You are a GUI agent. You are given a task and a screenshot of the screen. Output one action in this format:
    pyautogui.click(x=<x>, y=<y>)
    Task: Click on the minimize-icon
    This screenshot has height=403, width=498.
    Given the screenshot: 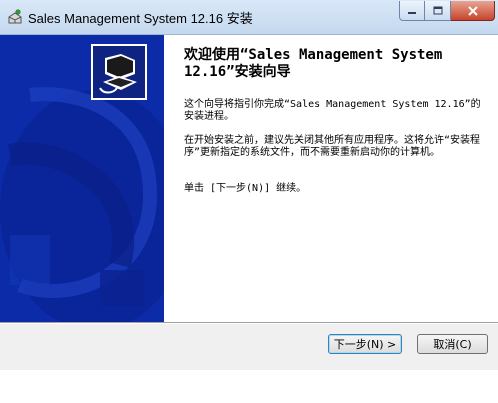 What is the action you would take?
    pyautogui.click(x=412, y=12)
    